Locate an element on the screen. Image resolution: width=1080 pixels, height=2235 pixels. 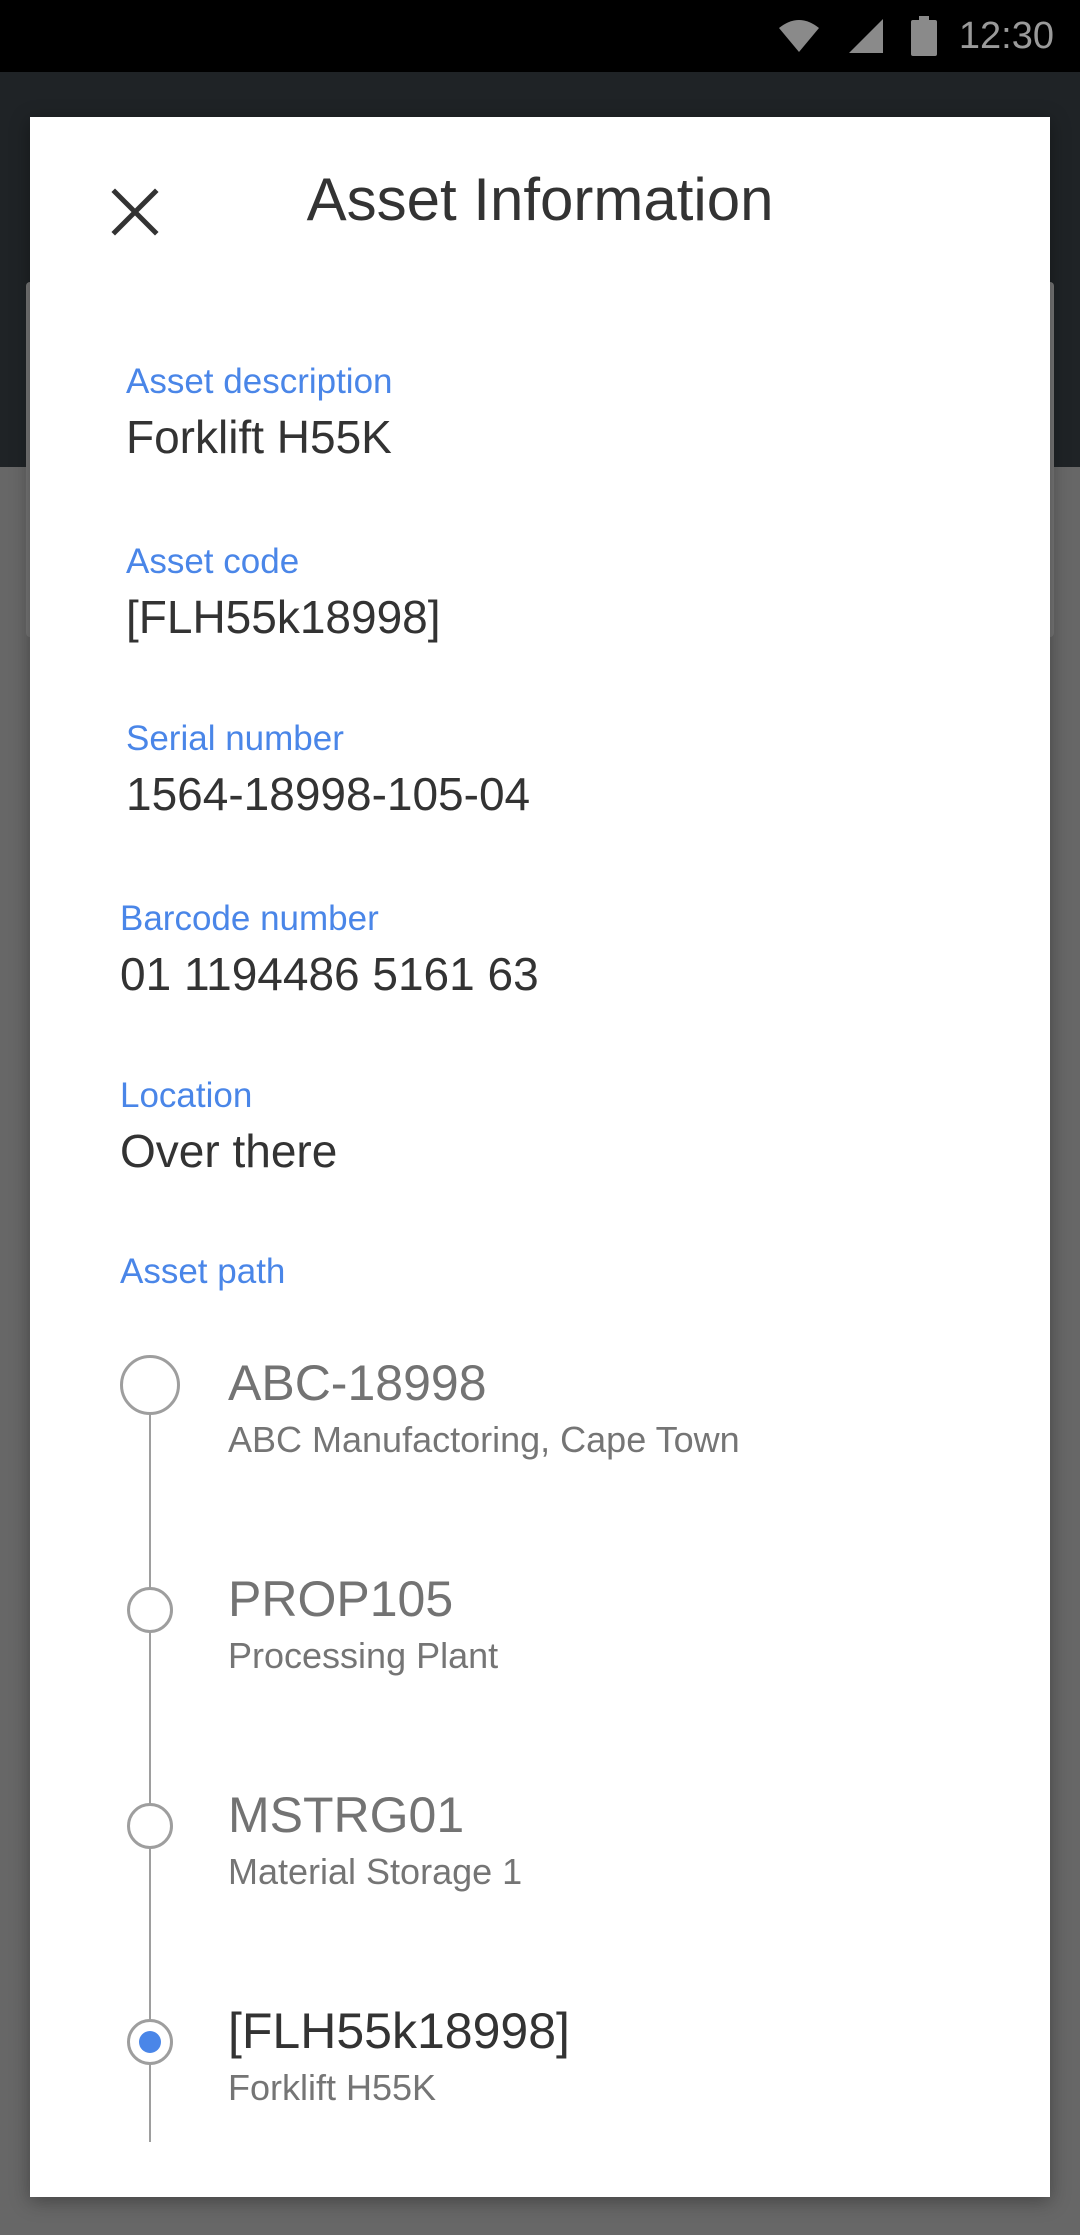
path-item-code: [FLH55k18998] is located at coordinates (399, 2031).